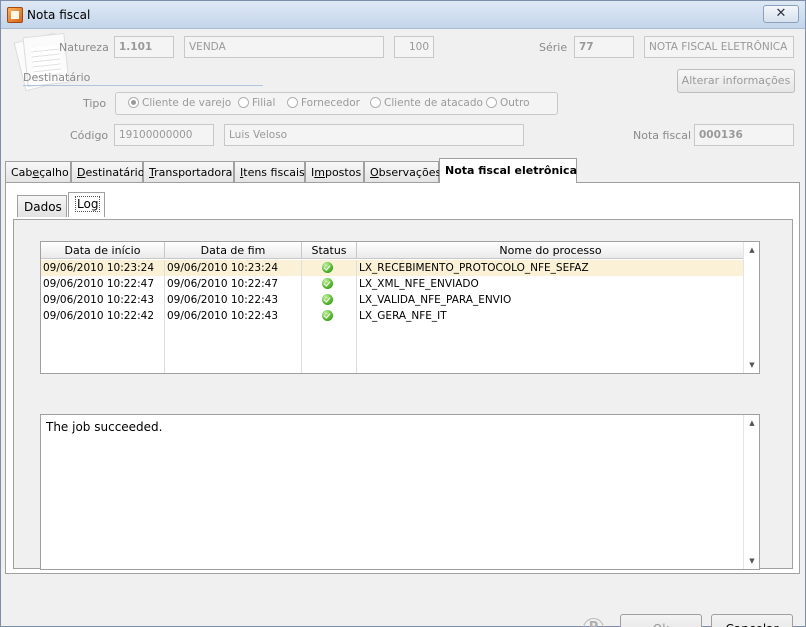 The height and width of the screenshot is (627, 806). What do you see at coordinates (593, 622) in the screenshot?
I see `parking-p-icon: P` at bounding box center [593, 622].